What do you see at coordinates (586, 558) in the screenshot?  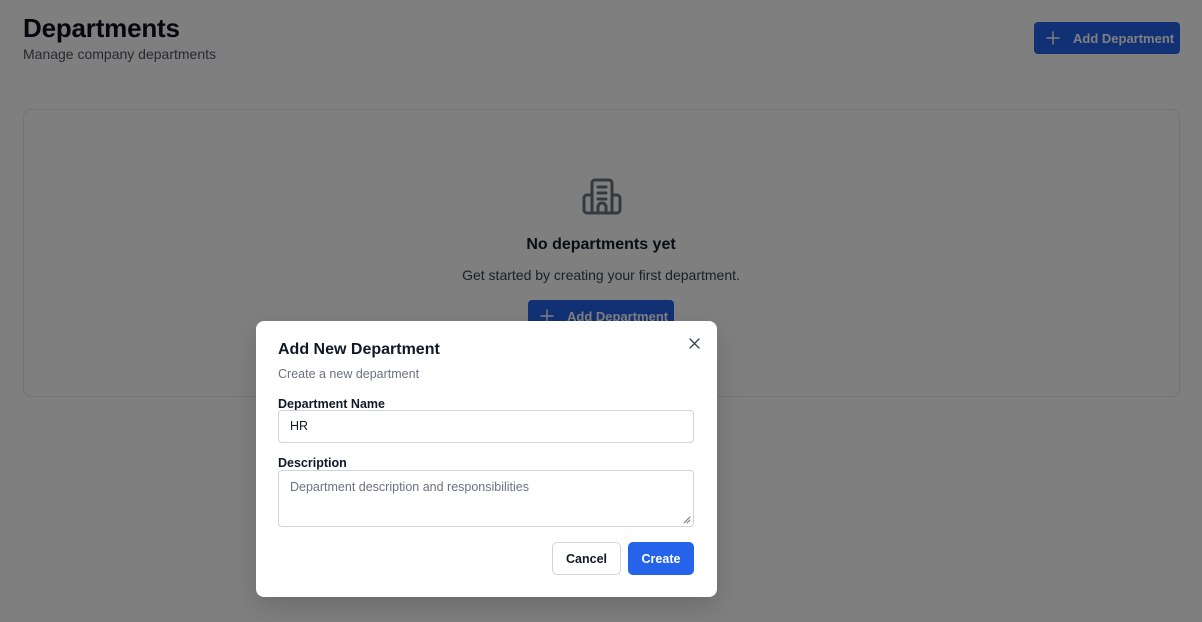 I see `cancel-button: Cancel` at bounding box center [586, 558].